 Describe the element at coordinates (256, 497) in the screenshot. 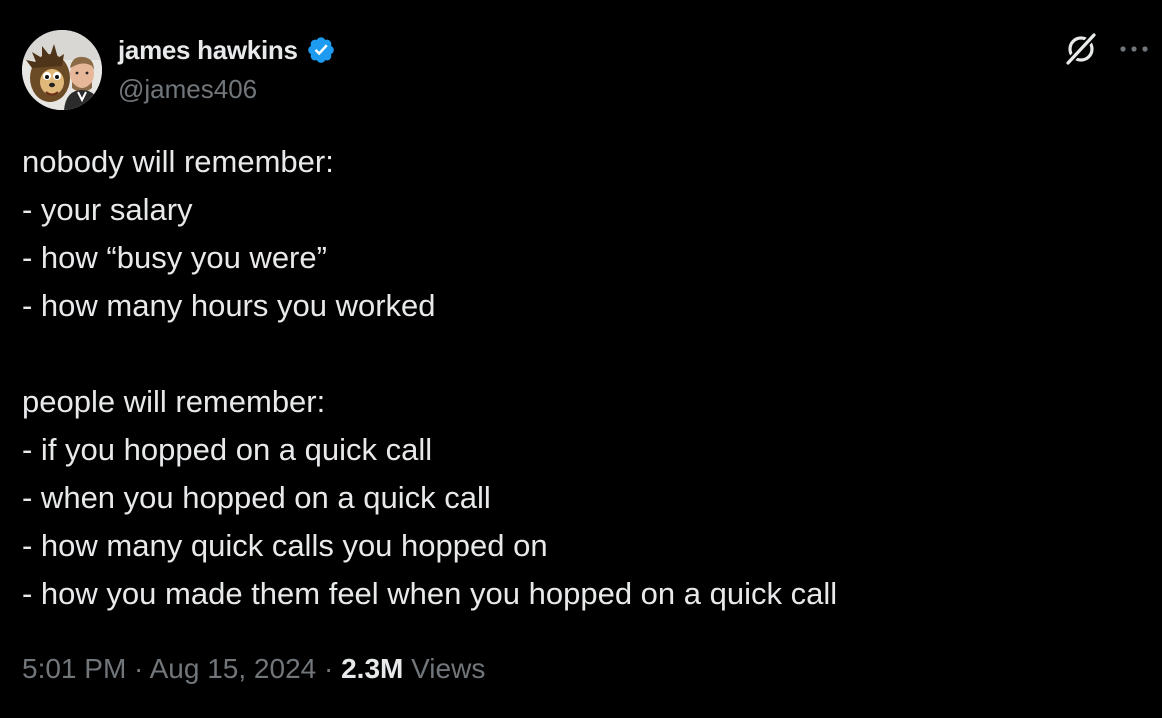

I see `tweet-line: - when you hopped on a quick call` at that location.